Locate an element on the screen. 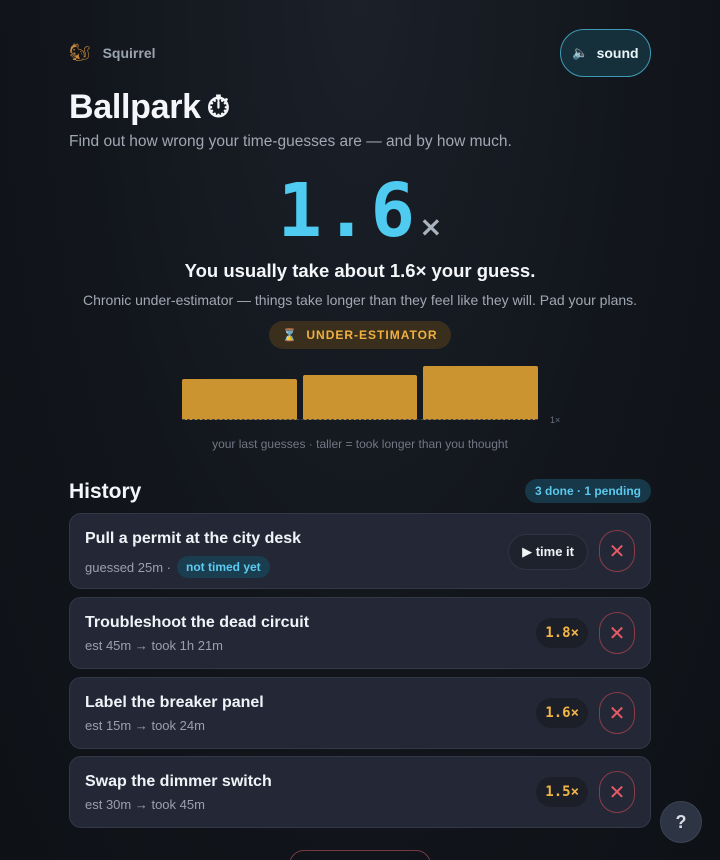 Image resolution: width=720 pixels, height=860 pixels. speaker-icon: 🔈 is located at coordinates (580, 52).